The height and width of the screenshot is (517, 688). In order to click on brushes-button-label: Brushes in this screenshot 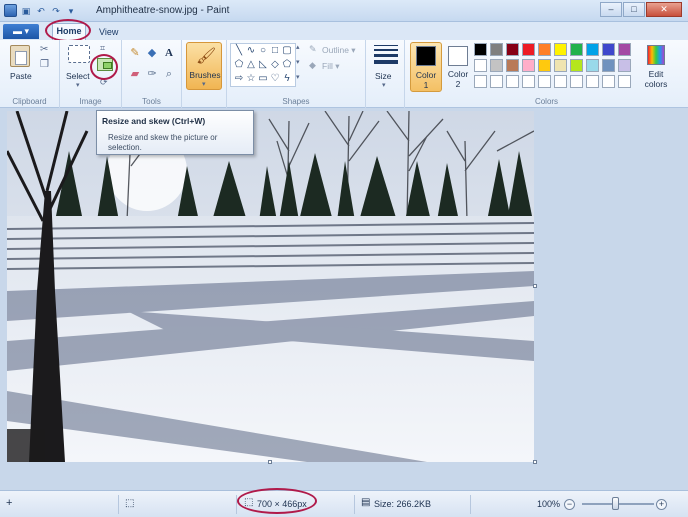, I will do `click(205, 75)`.